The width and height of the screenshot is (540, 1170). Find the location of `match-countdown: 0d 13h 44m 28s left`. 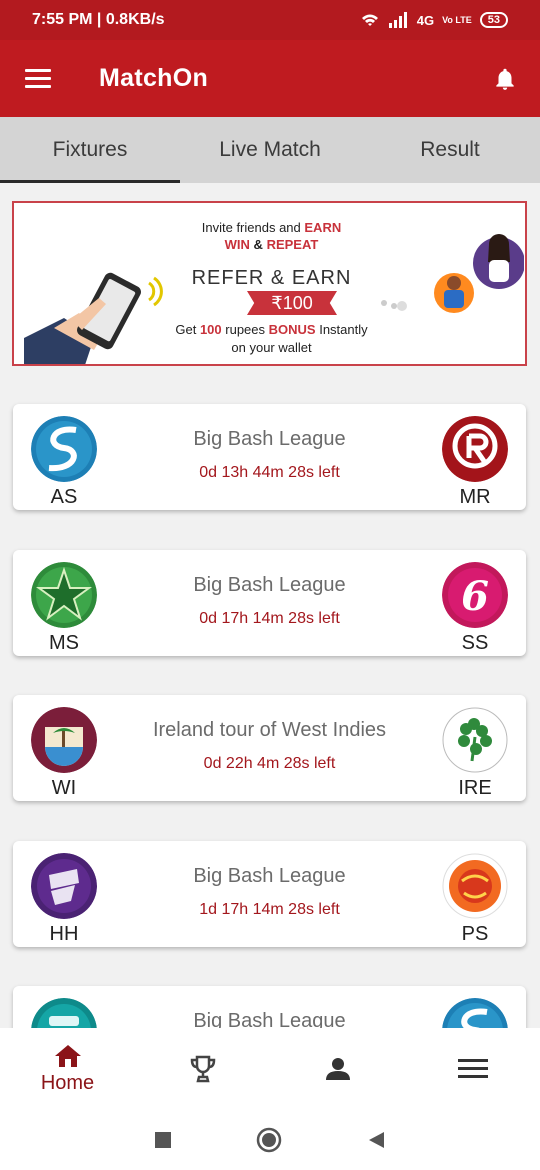

match-countdown: 0d 13h 44m 28s left is located at coordinates (269, 472).